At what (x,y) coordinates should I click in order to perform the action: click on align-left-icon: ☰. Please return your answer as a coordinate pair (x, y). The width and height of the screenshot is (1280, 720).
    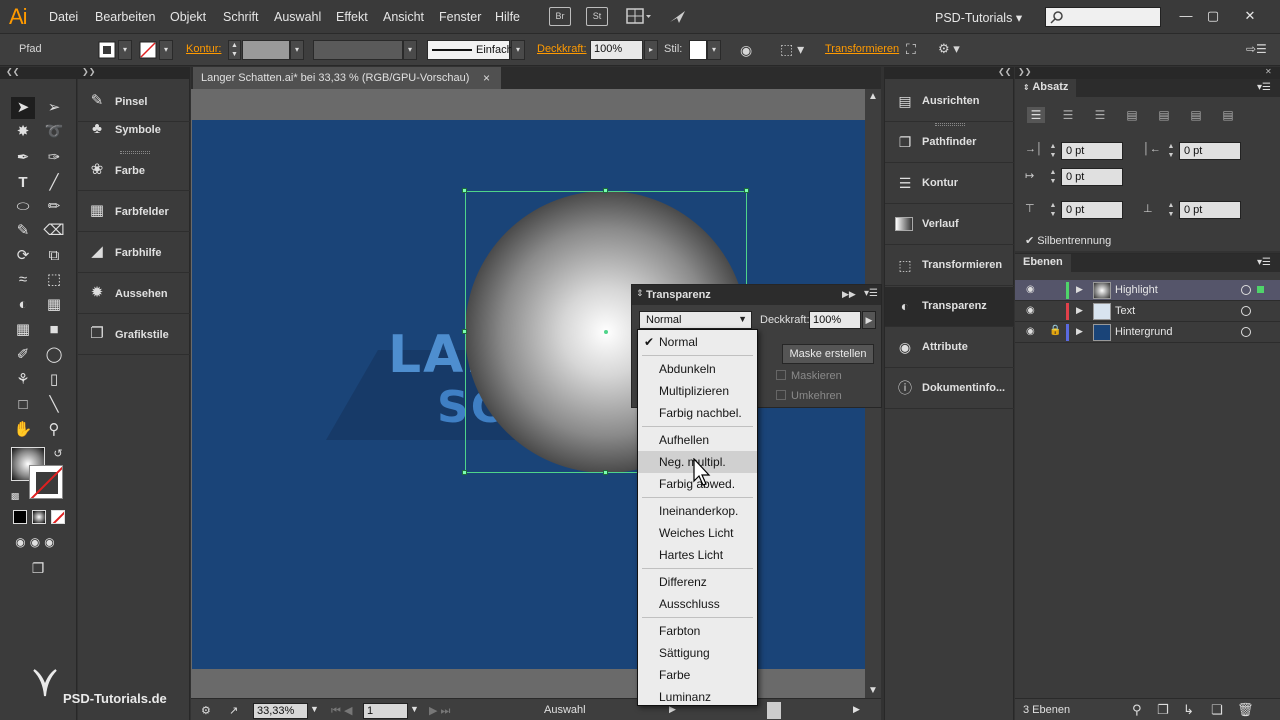
    Looking at the image, I should click on (1036, 115).